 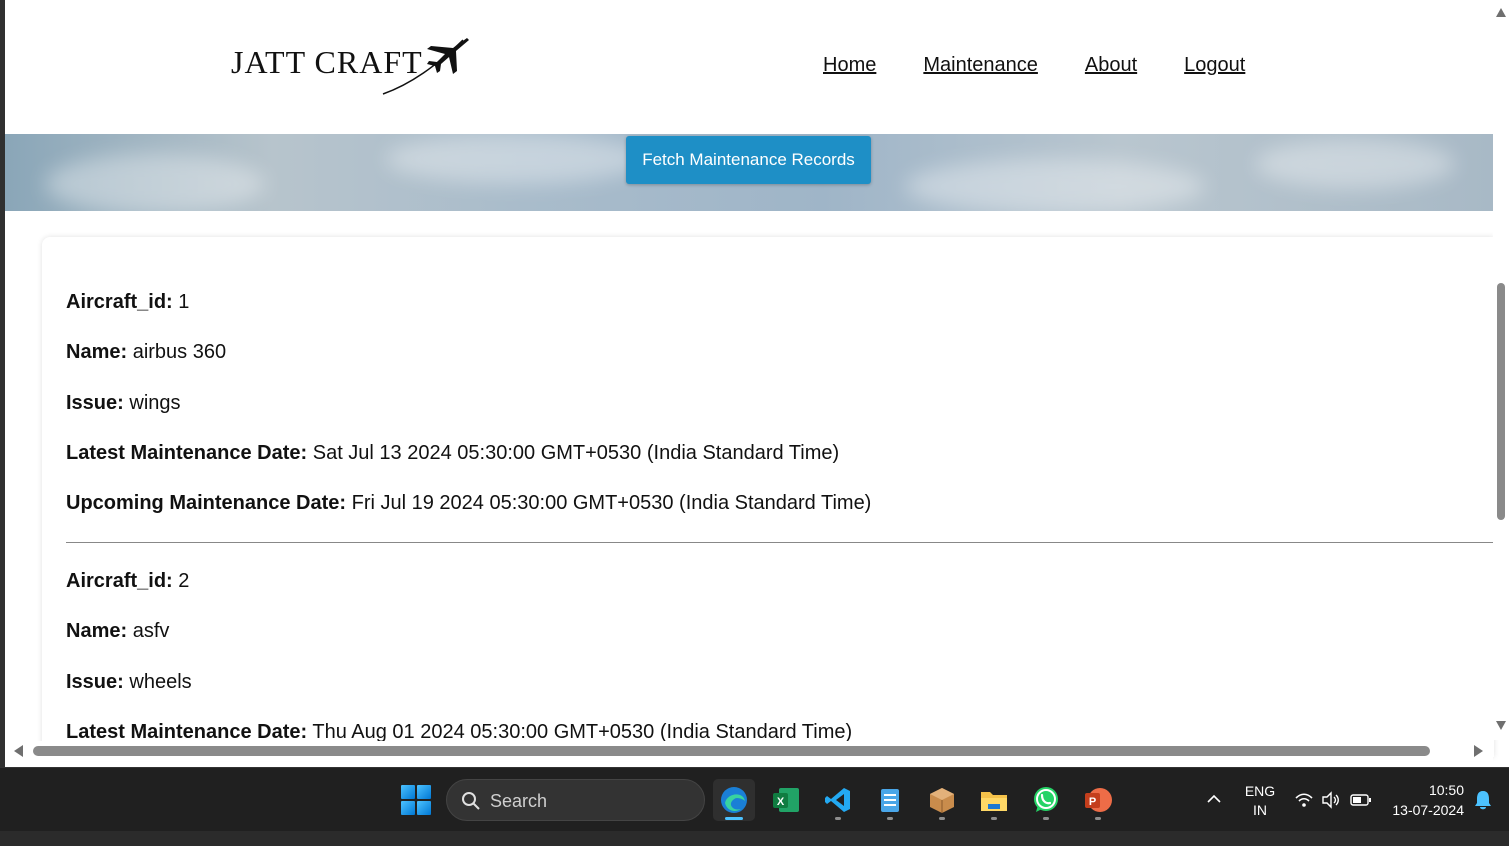 What do you see at coordinates (519, 801) in the screenshot?
I see `search-placeholder: Search` at bounding box center [519, 801].